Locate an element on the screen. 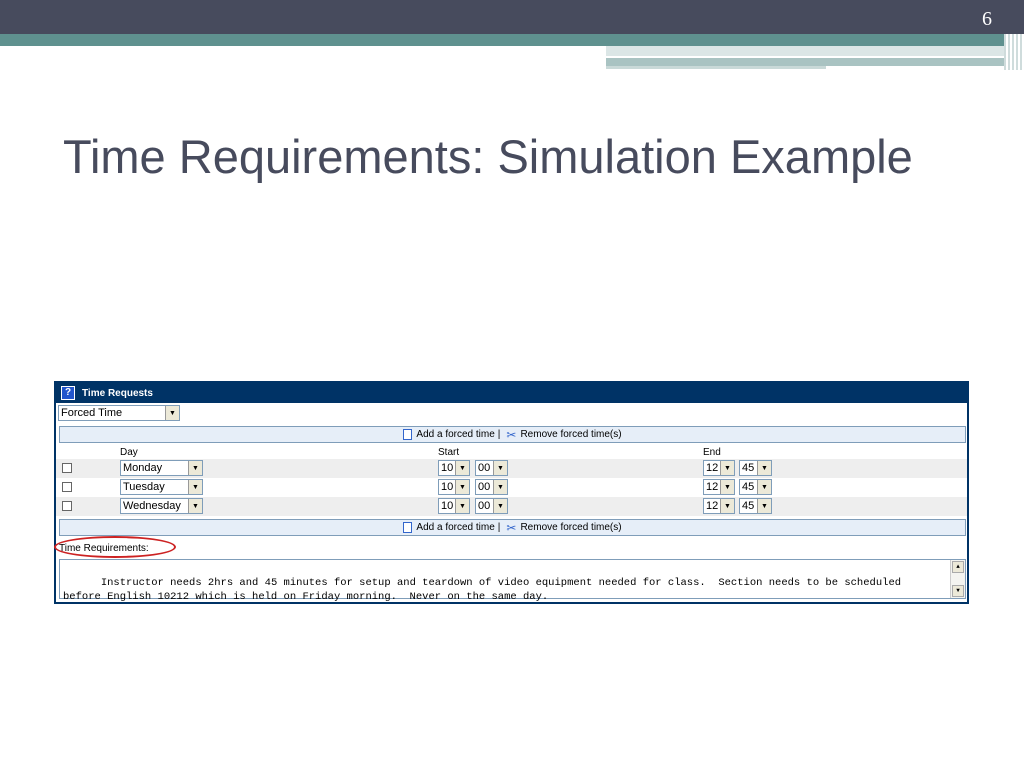 The height and width of the screenshot is (768, 1024). decorative-stripes is located at coordinates (1014, 52).